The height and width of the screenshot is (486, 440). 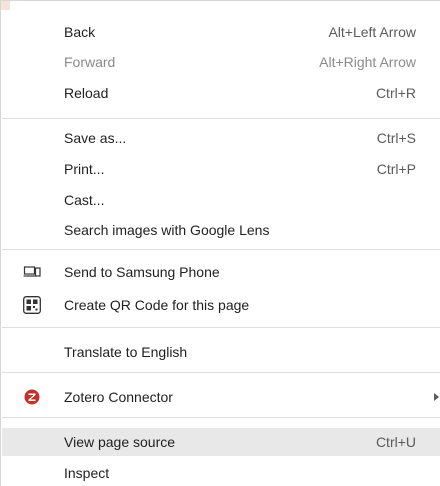 I want to click on menu-item-send-to-phone: Send to Samsung Phone, so click(x=221, y=272).